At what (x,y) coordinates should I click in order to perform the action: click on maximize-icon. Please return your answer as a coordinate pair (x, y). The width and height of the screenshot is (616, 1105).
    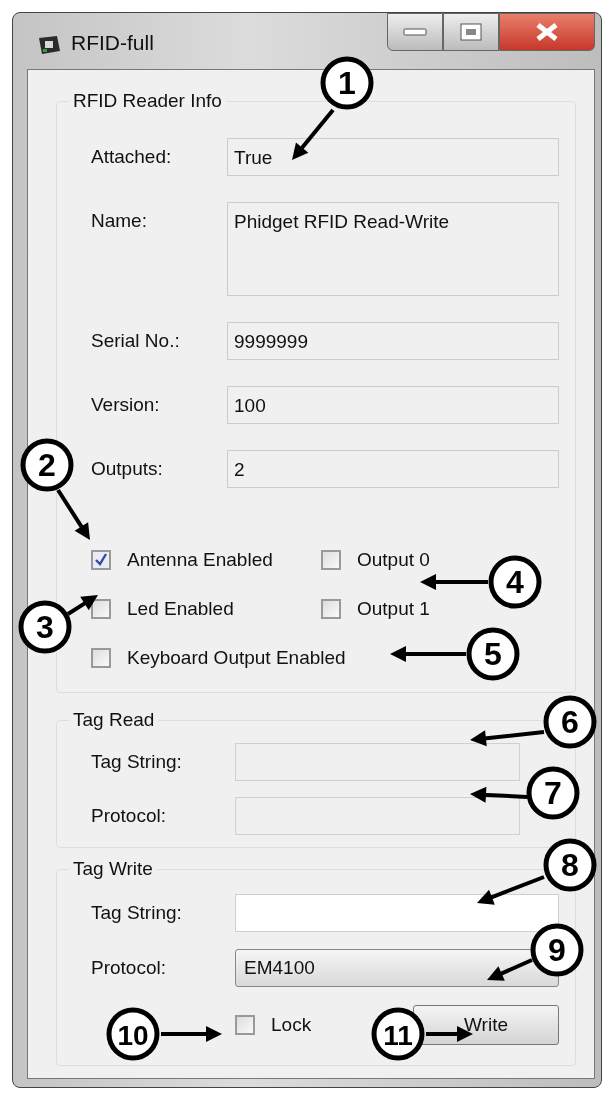
    Looking at the image, I should click on (471, 32).